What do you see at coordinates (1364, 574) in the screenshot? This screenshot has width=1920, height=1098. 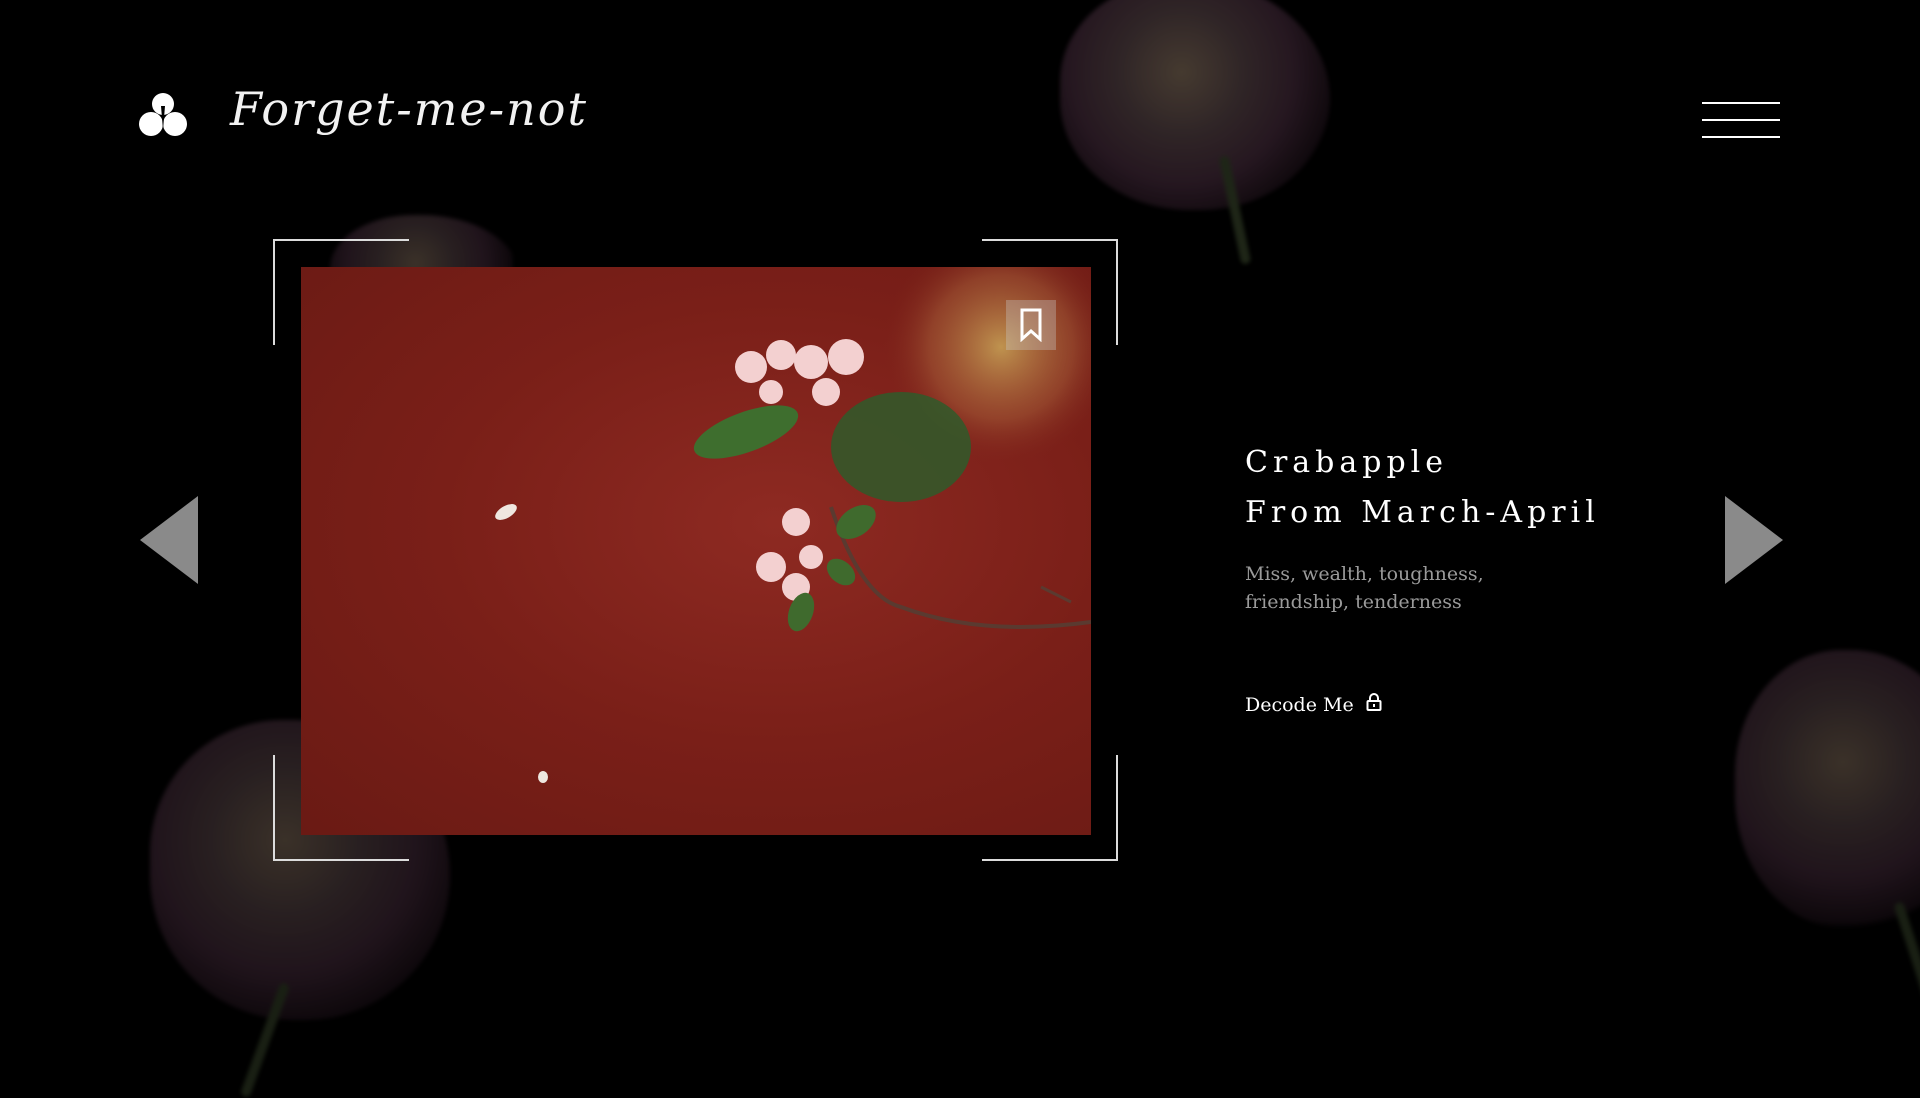 I see `meaning-line: Miss, wealth, toughness,` at bounding box center [1364, 574].